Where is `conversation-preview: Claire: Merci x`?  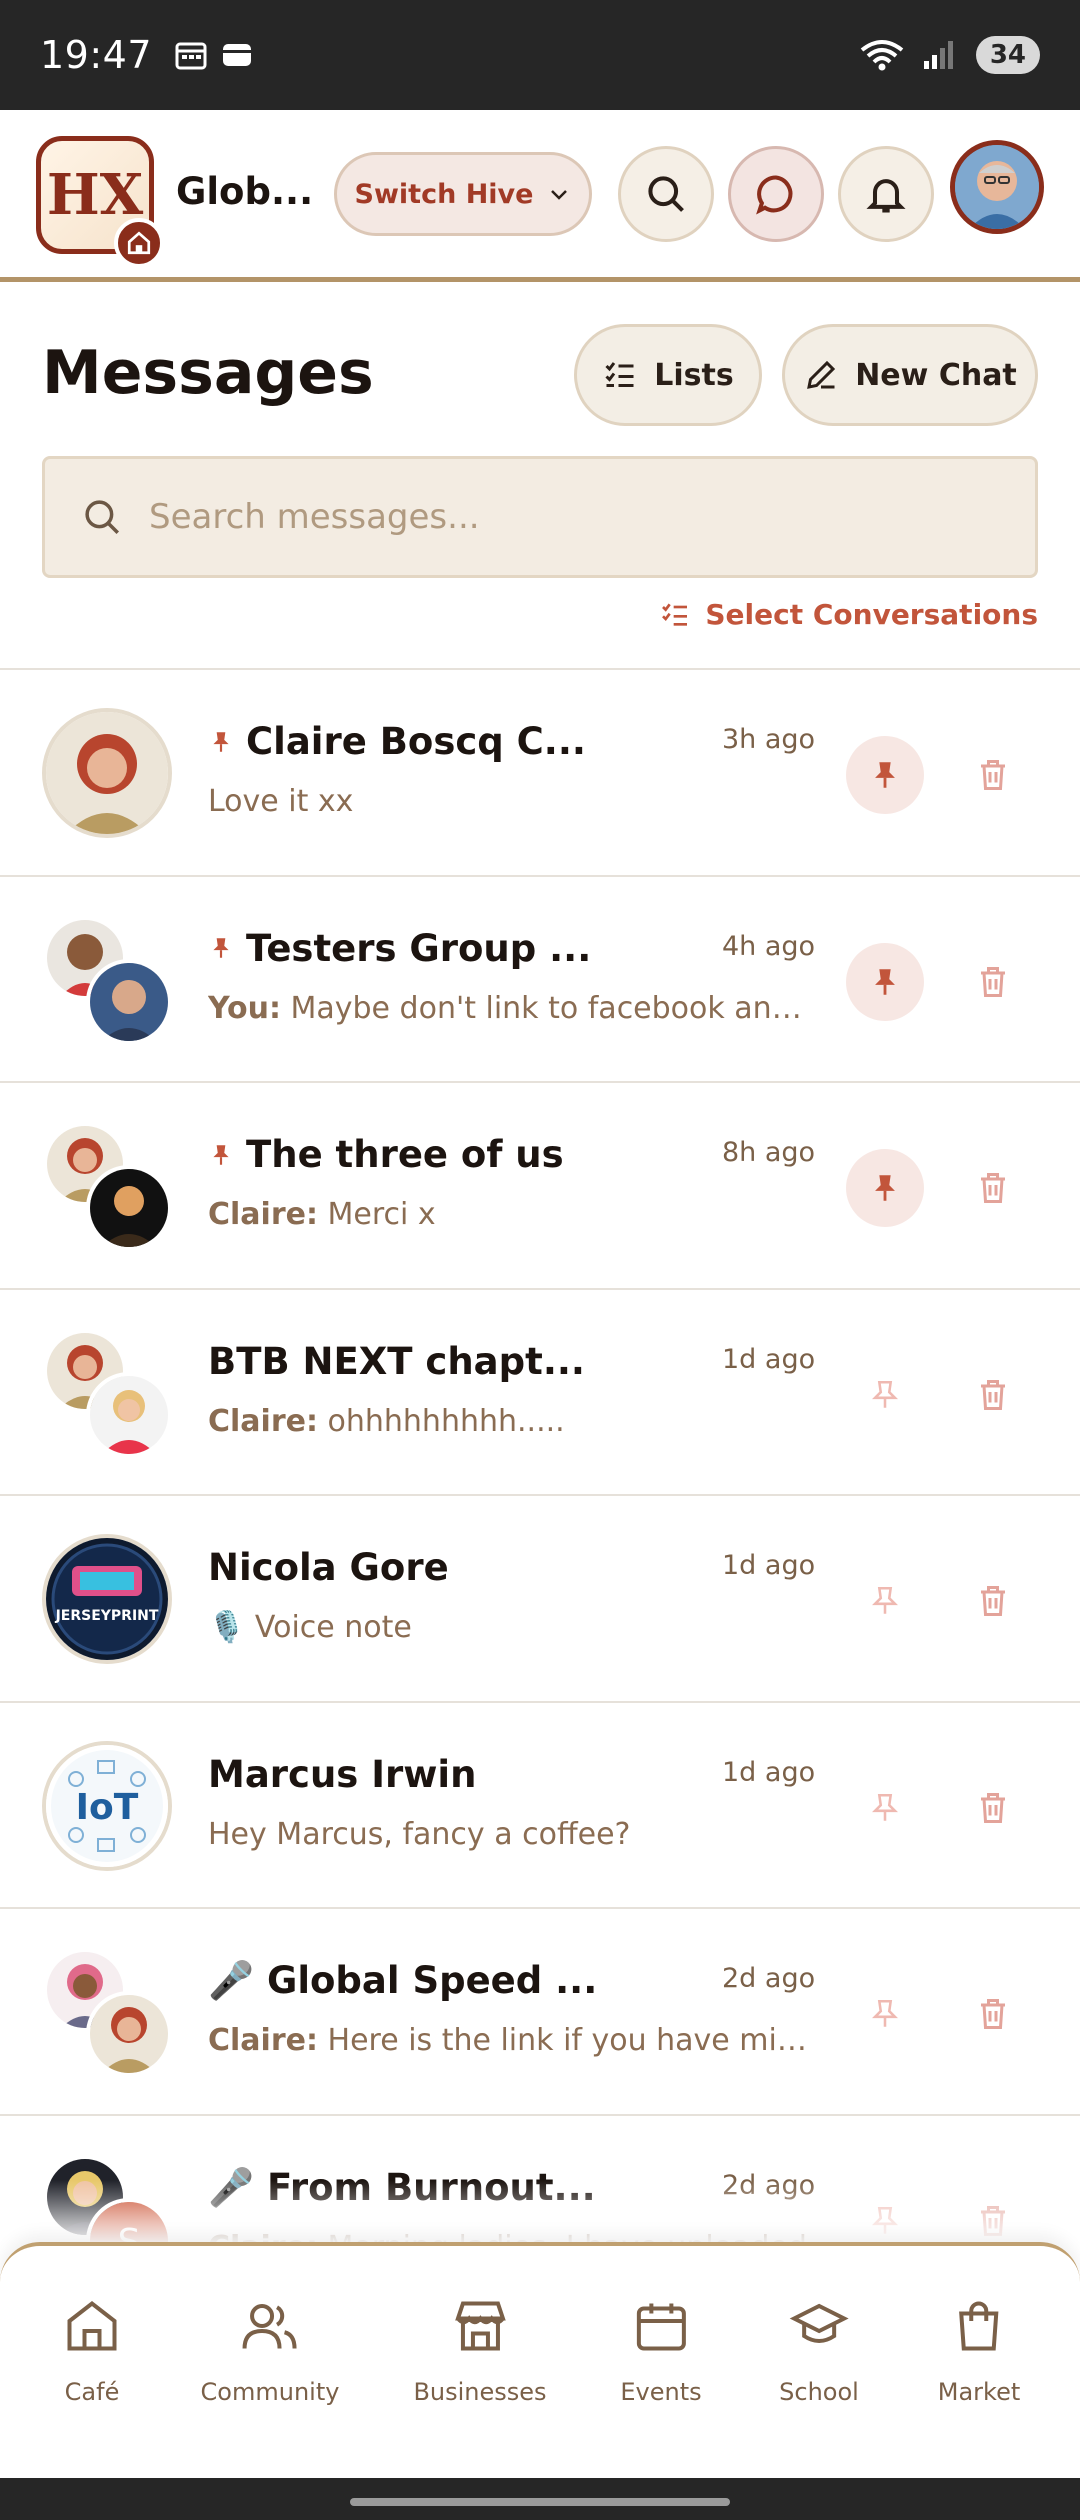 conversation-preview: Claire: Merci x is located at coordinates (512, 1214).